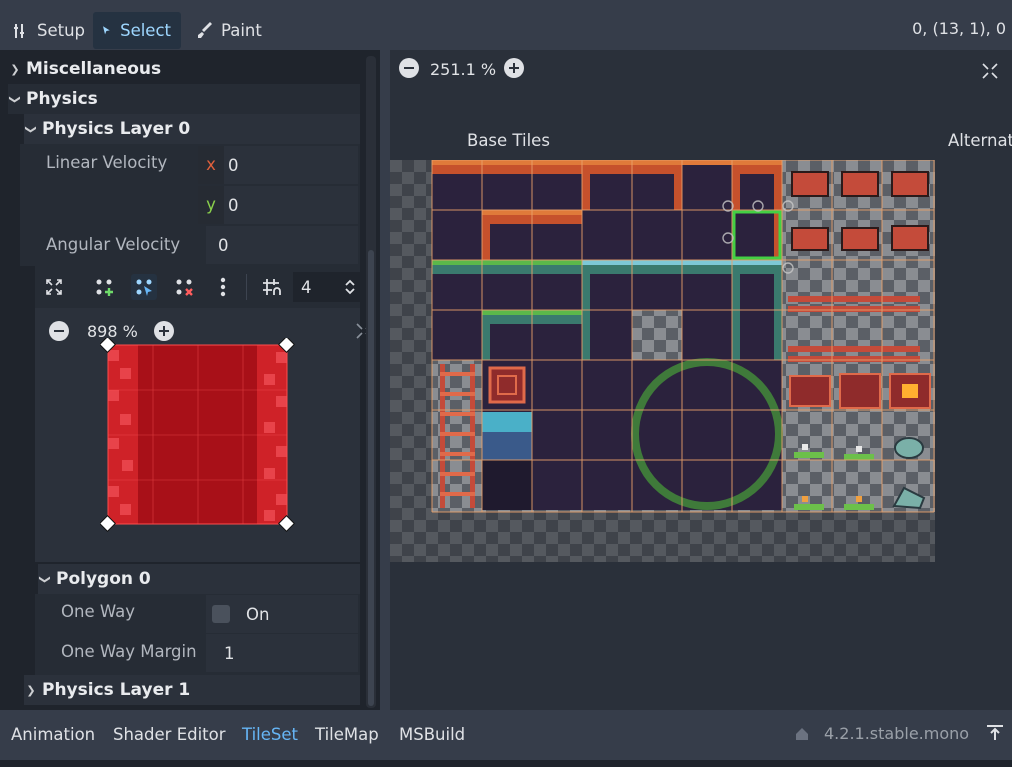  What do you see at coordinates (145, 30) in the screenshot?
I see `select-label: Select` at bounding box center [145, 30].